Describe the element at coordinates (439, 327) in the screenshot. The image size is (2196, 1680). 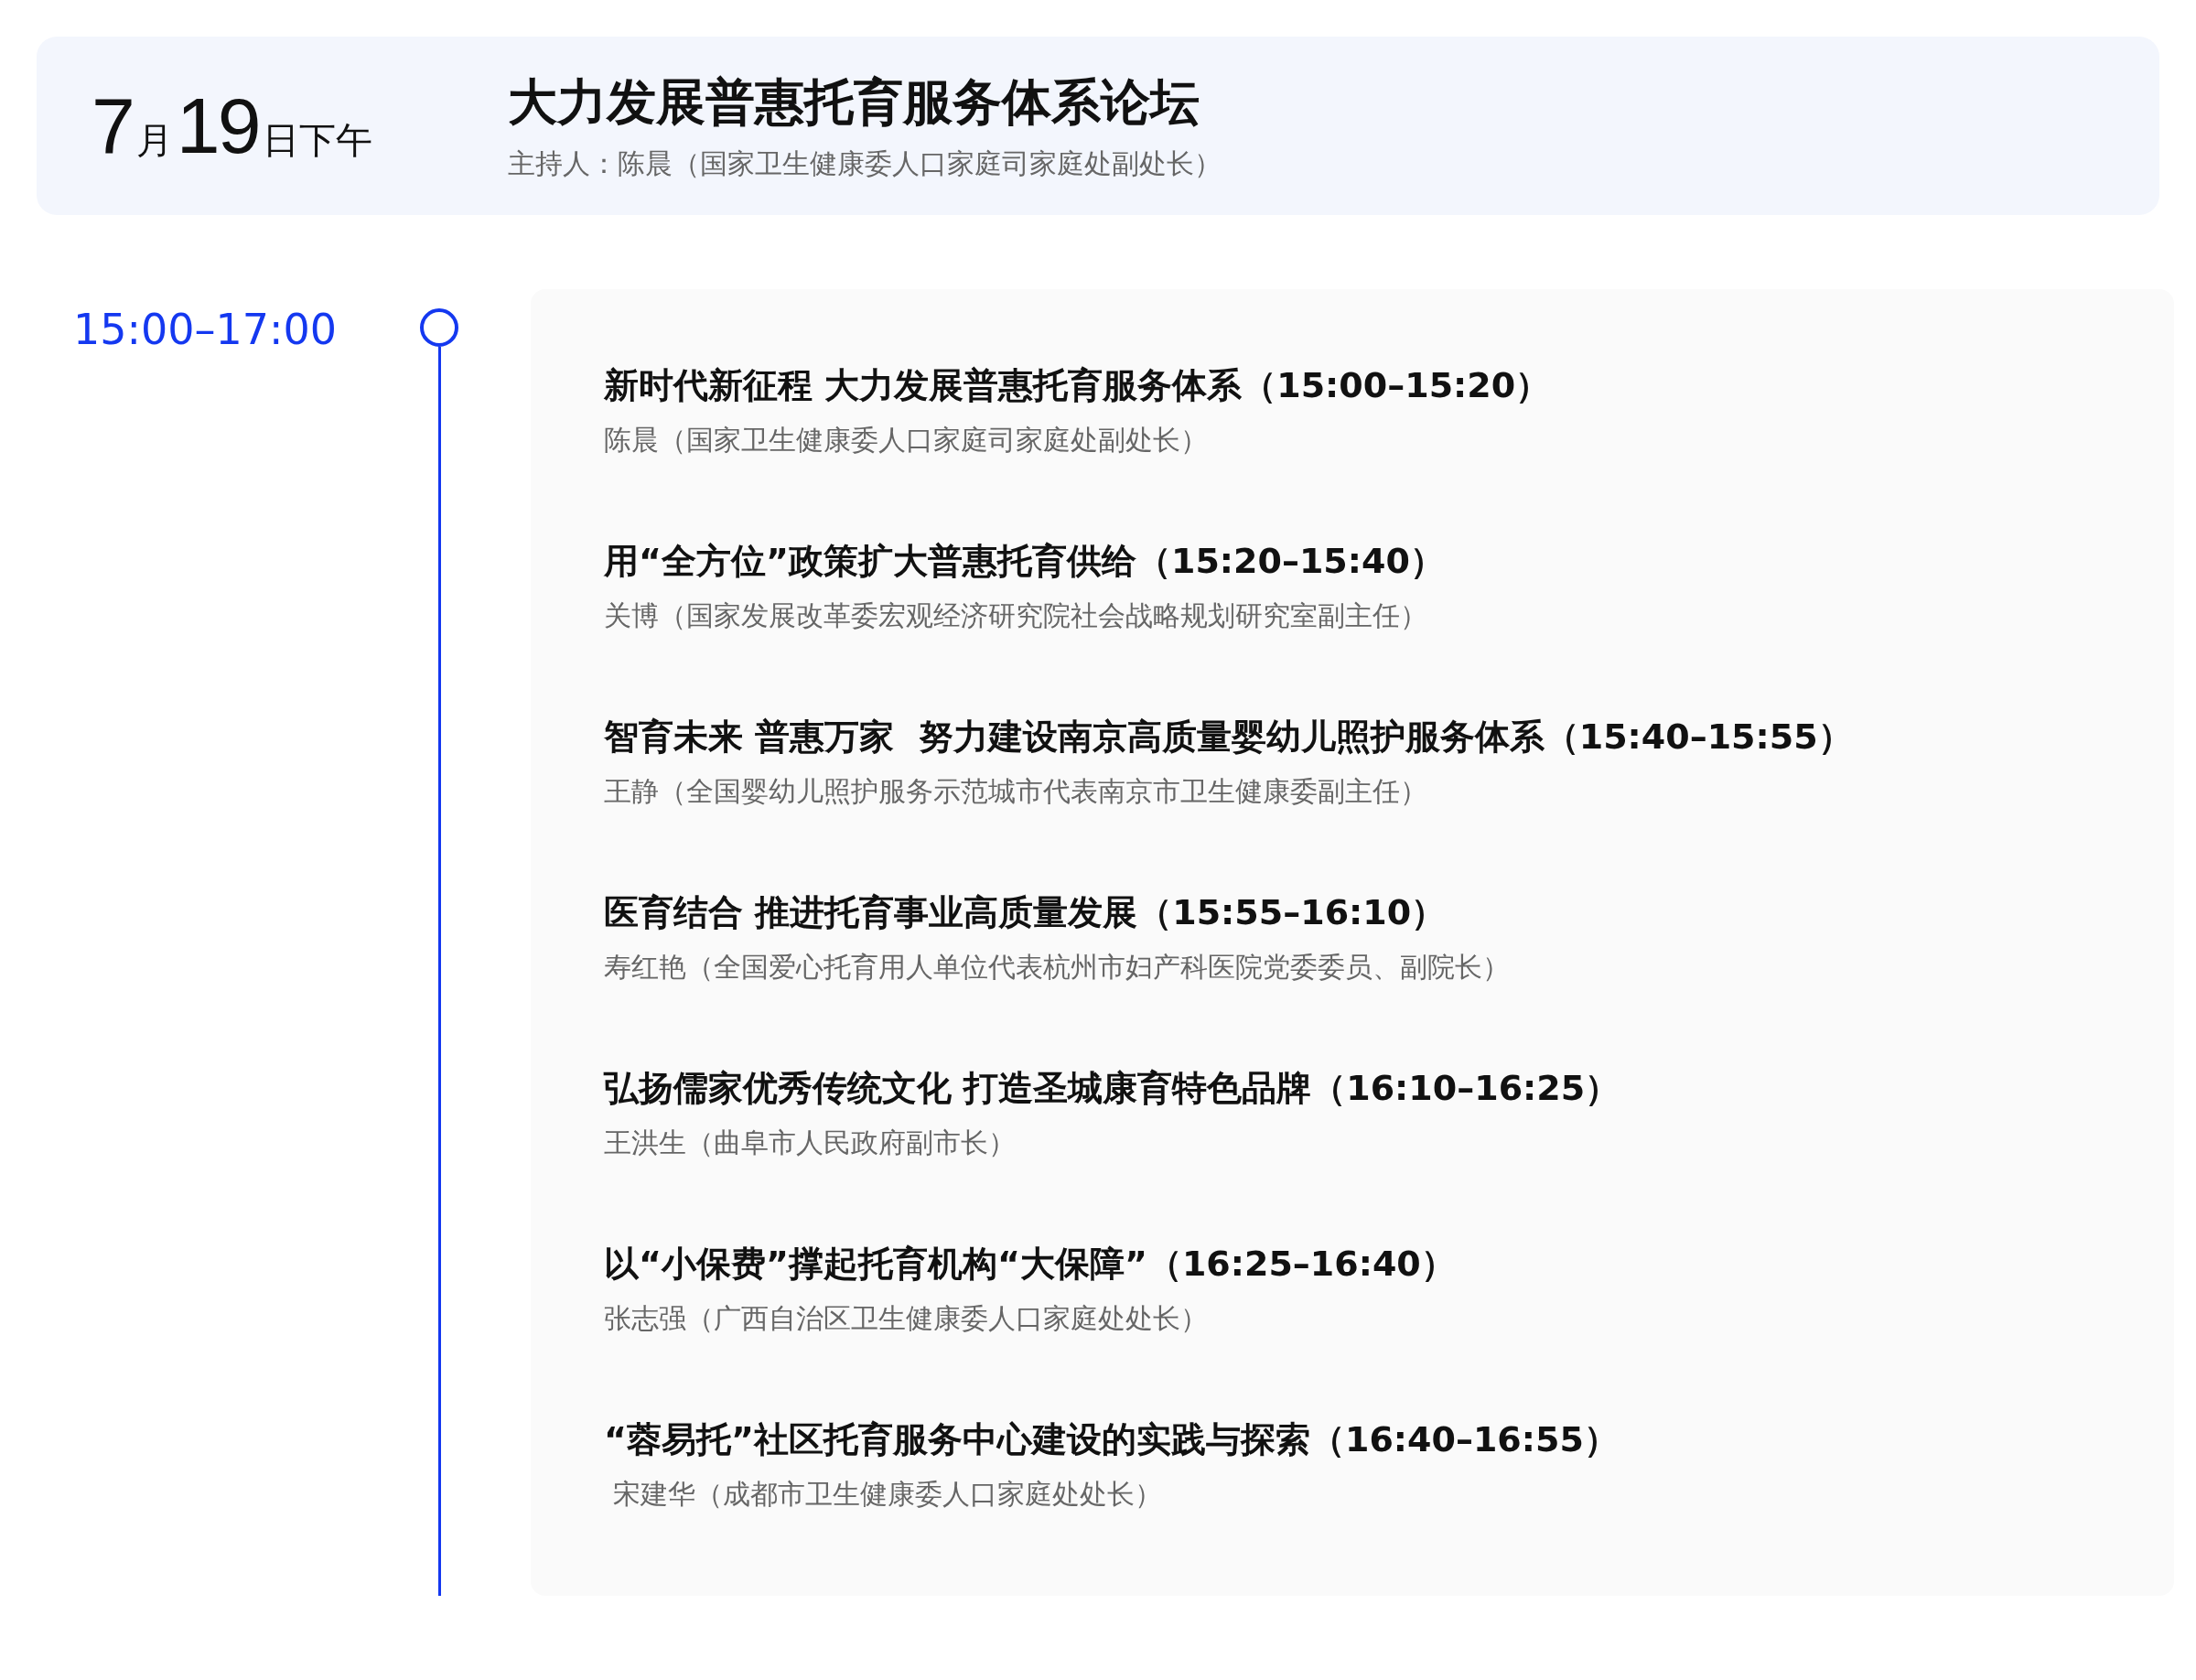
I see `timeline-node` at that location.